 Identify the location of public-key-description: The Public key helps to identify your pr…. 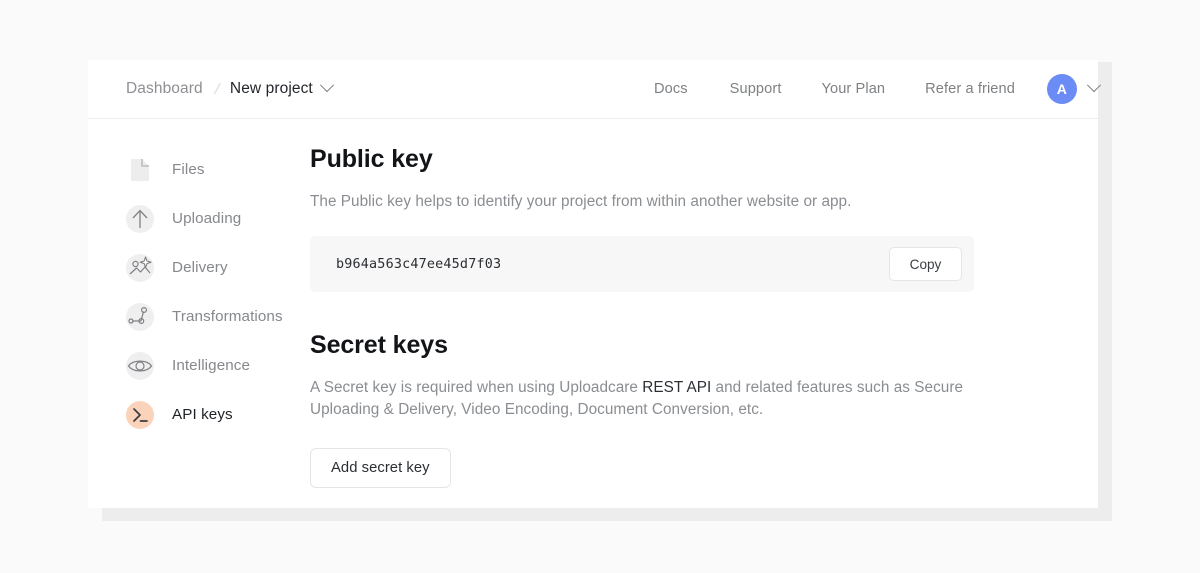
(581, 201).